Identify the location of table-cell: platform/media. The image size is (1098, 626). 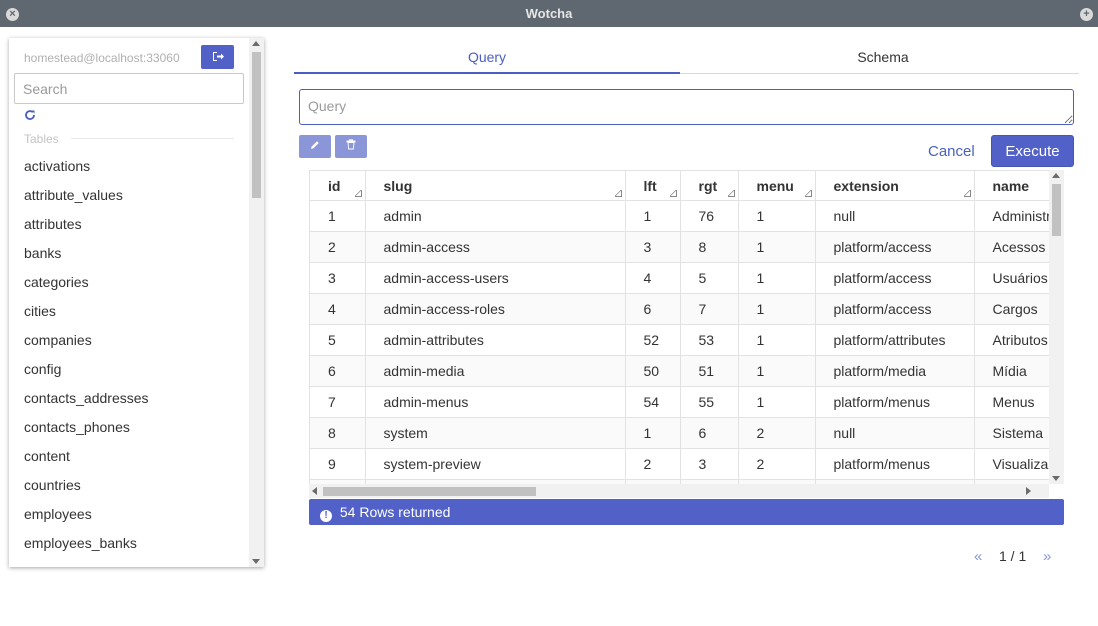
(895, 371).